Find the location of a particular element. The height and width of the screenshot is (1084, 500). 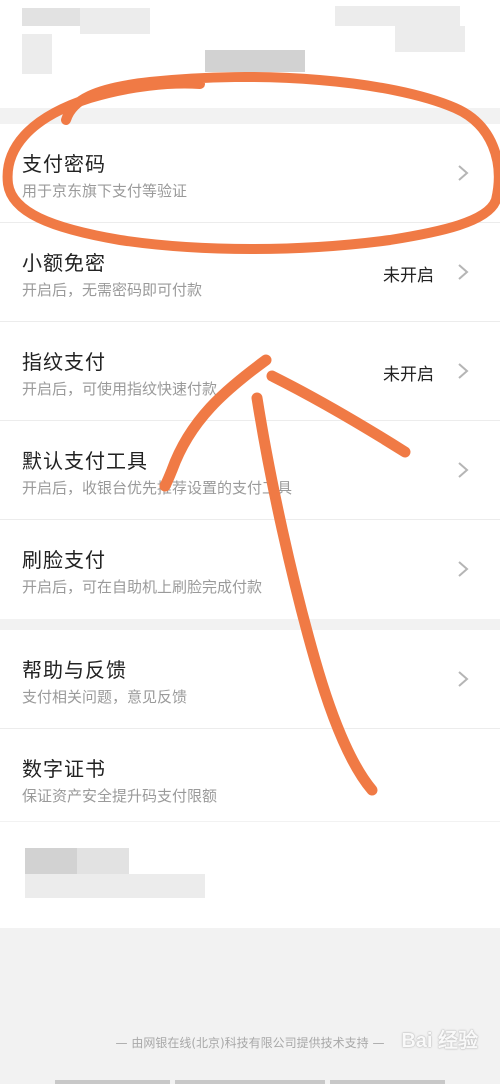

watermark-logo: Bai 经验 is located at coordinates (439, 1041).